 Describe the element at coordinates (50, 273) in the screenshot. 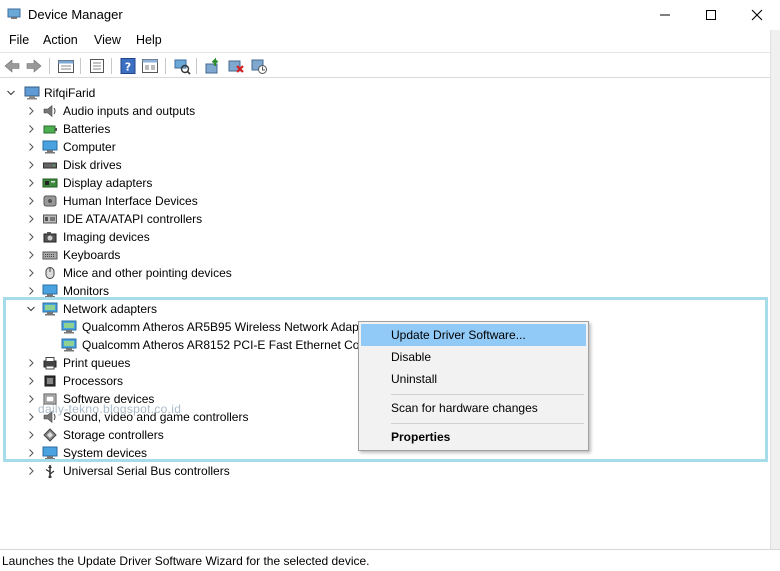

I see `mouse-icon` at that location.